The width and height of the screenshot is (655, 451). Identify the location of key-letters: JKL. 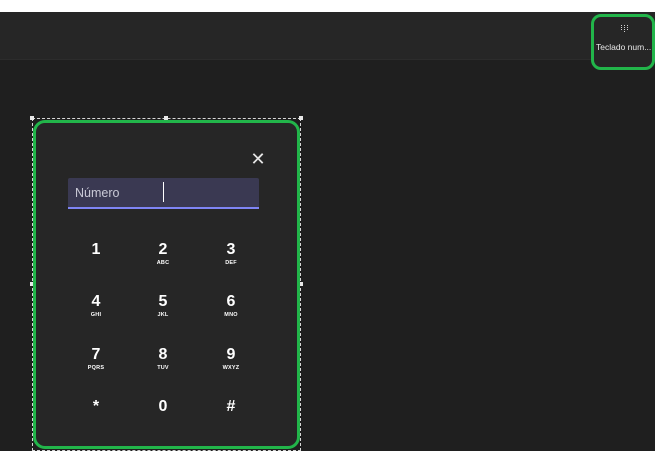
(163, 315).